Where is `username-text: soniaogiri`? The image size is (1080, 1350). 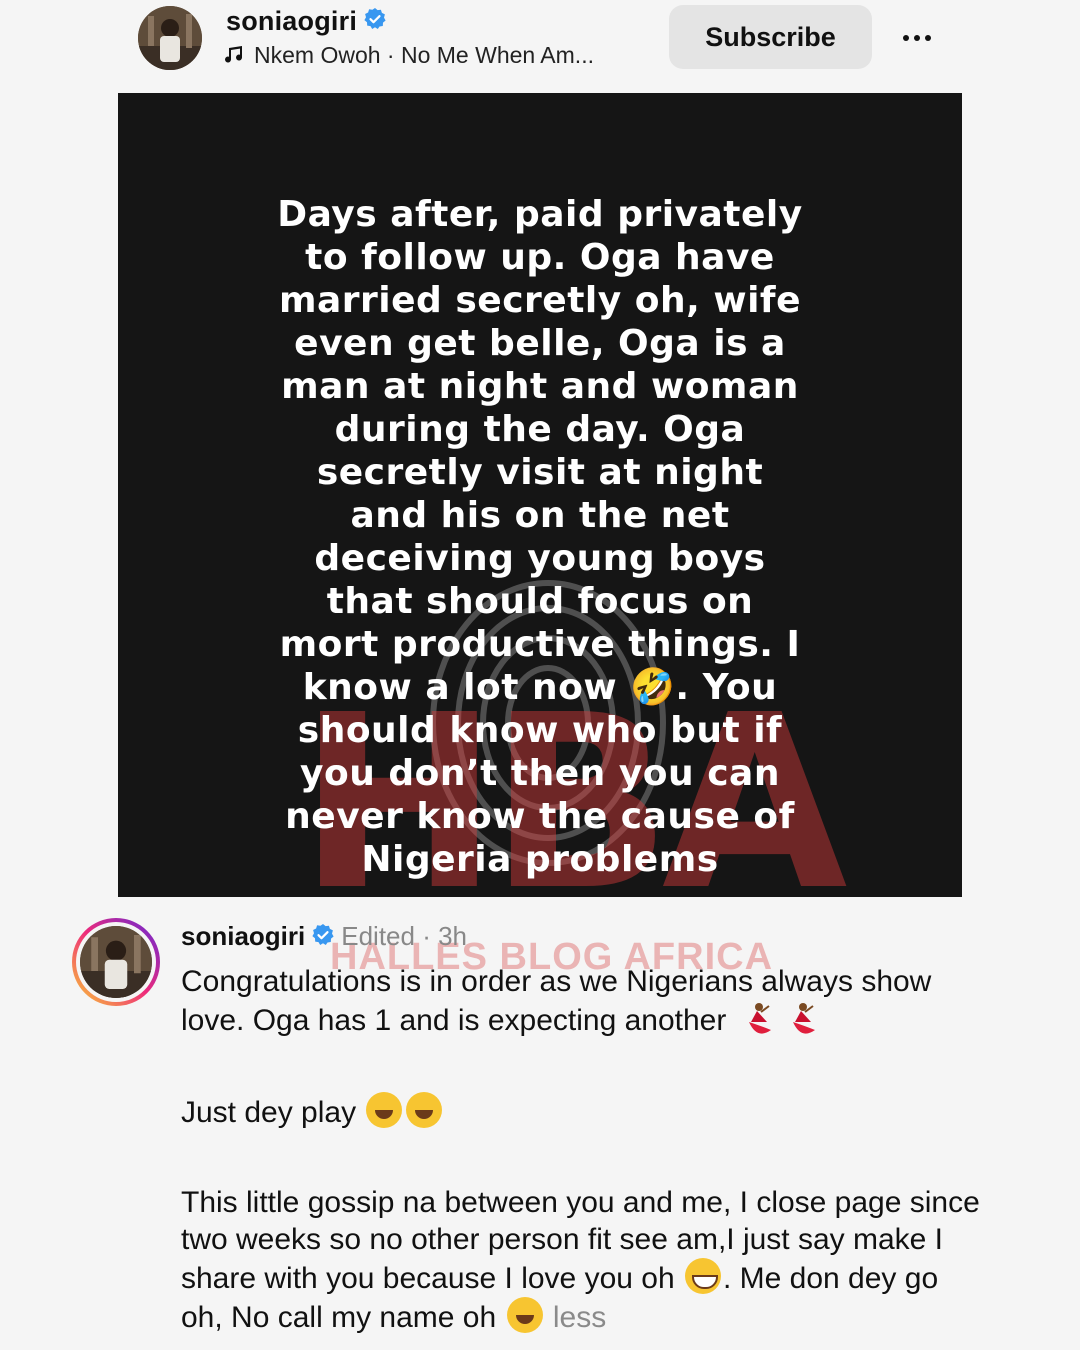
username-text: soniaogiri is located at coordinates (291, 21).